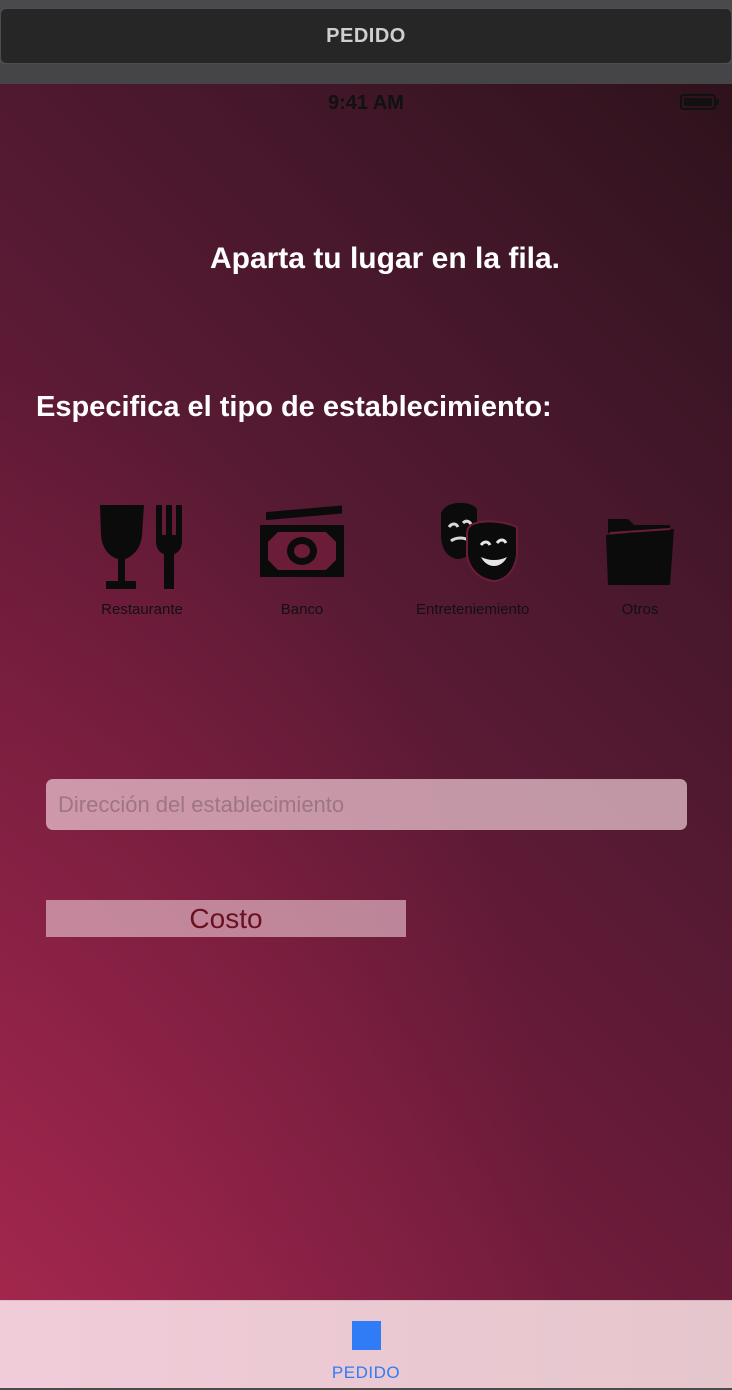 This screenshot has width=732, height=1390. I want to click on category-otros: Otros, so click(640, 558).